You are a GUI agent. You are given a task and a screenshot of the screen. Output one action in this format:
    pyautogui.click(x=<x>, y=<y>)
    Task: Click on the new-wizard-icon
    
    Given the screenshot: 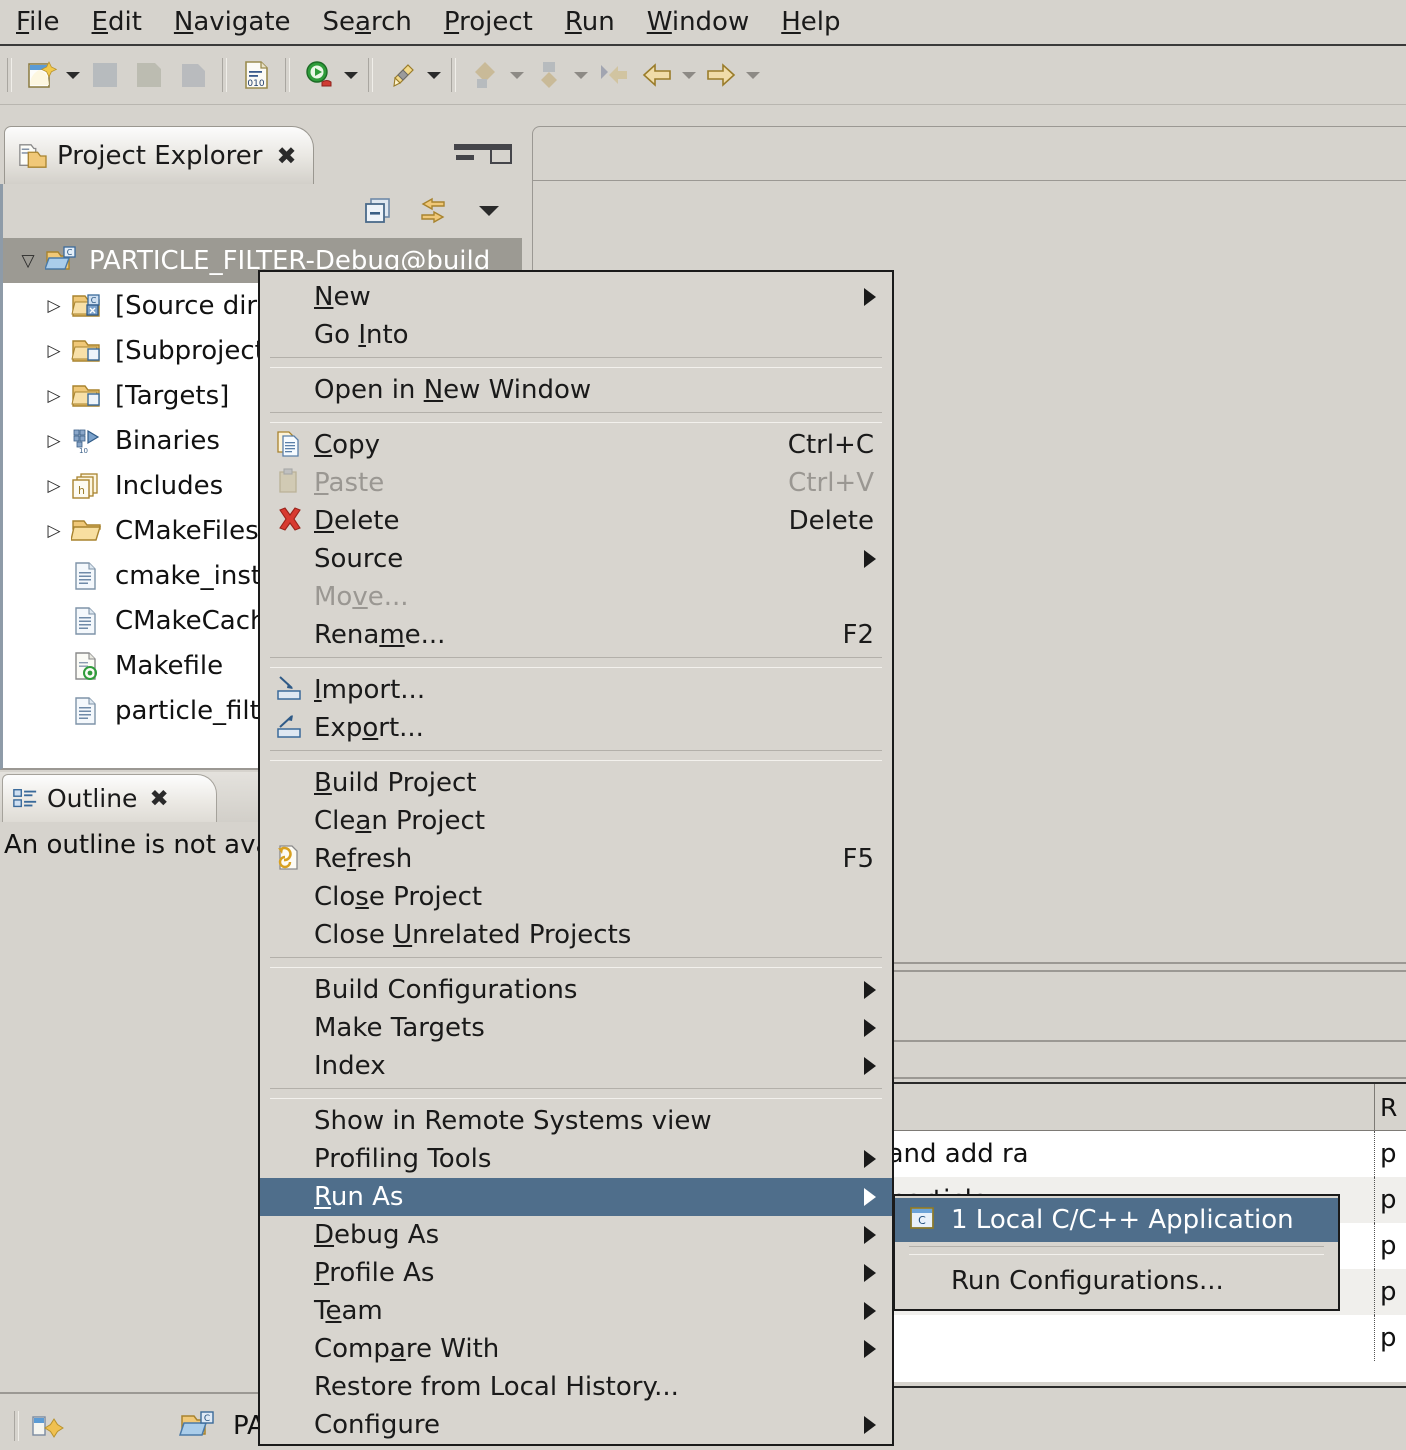 What is the action you would take?
    pyautogui.click(x=41, y=75)
    